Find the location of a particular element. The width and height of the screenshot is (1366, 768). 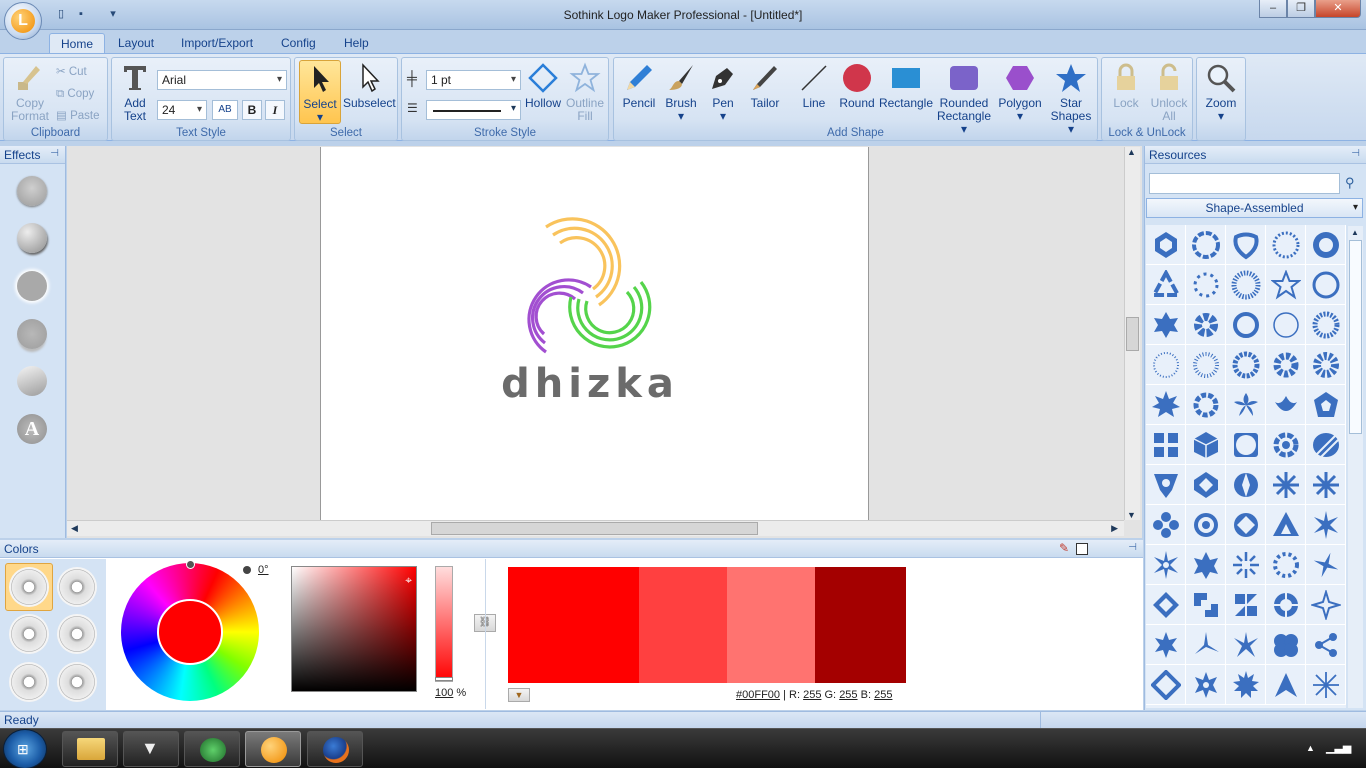

blue-value: 255 is located at coordinates (883, 695).